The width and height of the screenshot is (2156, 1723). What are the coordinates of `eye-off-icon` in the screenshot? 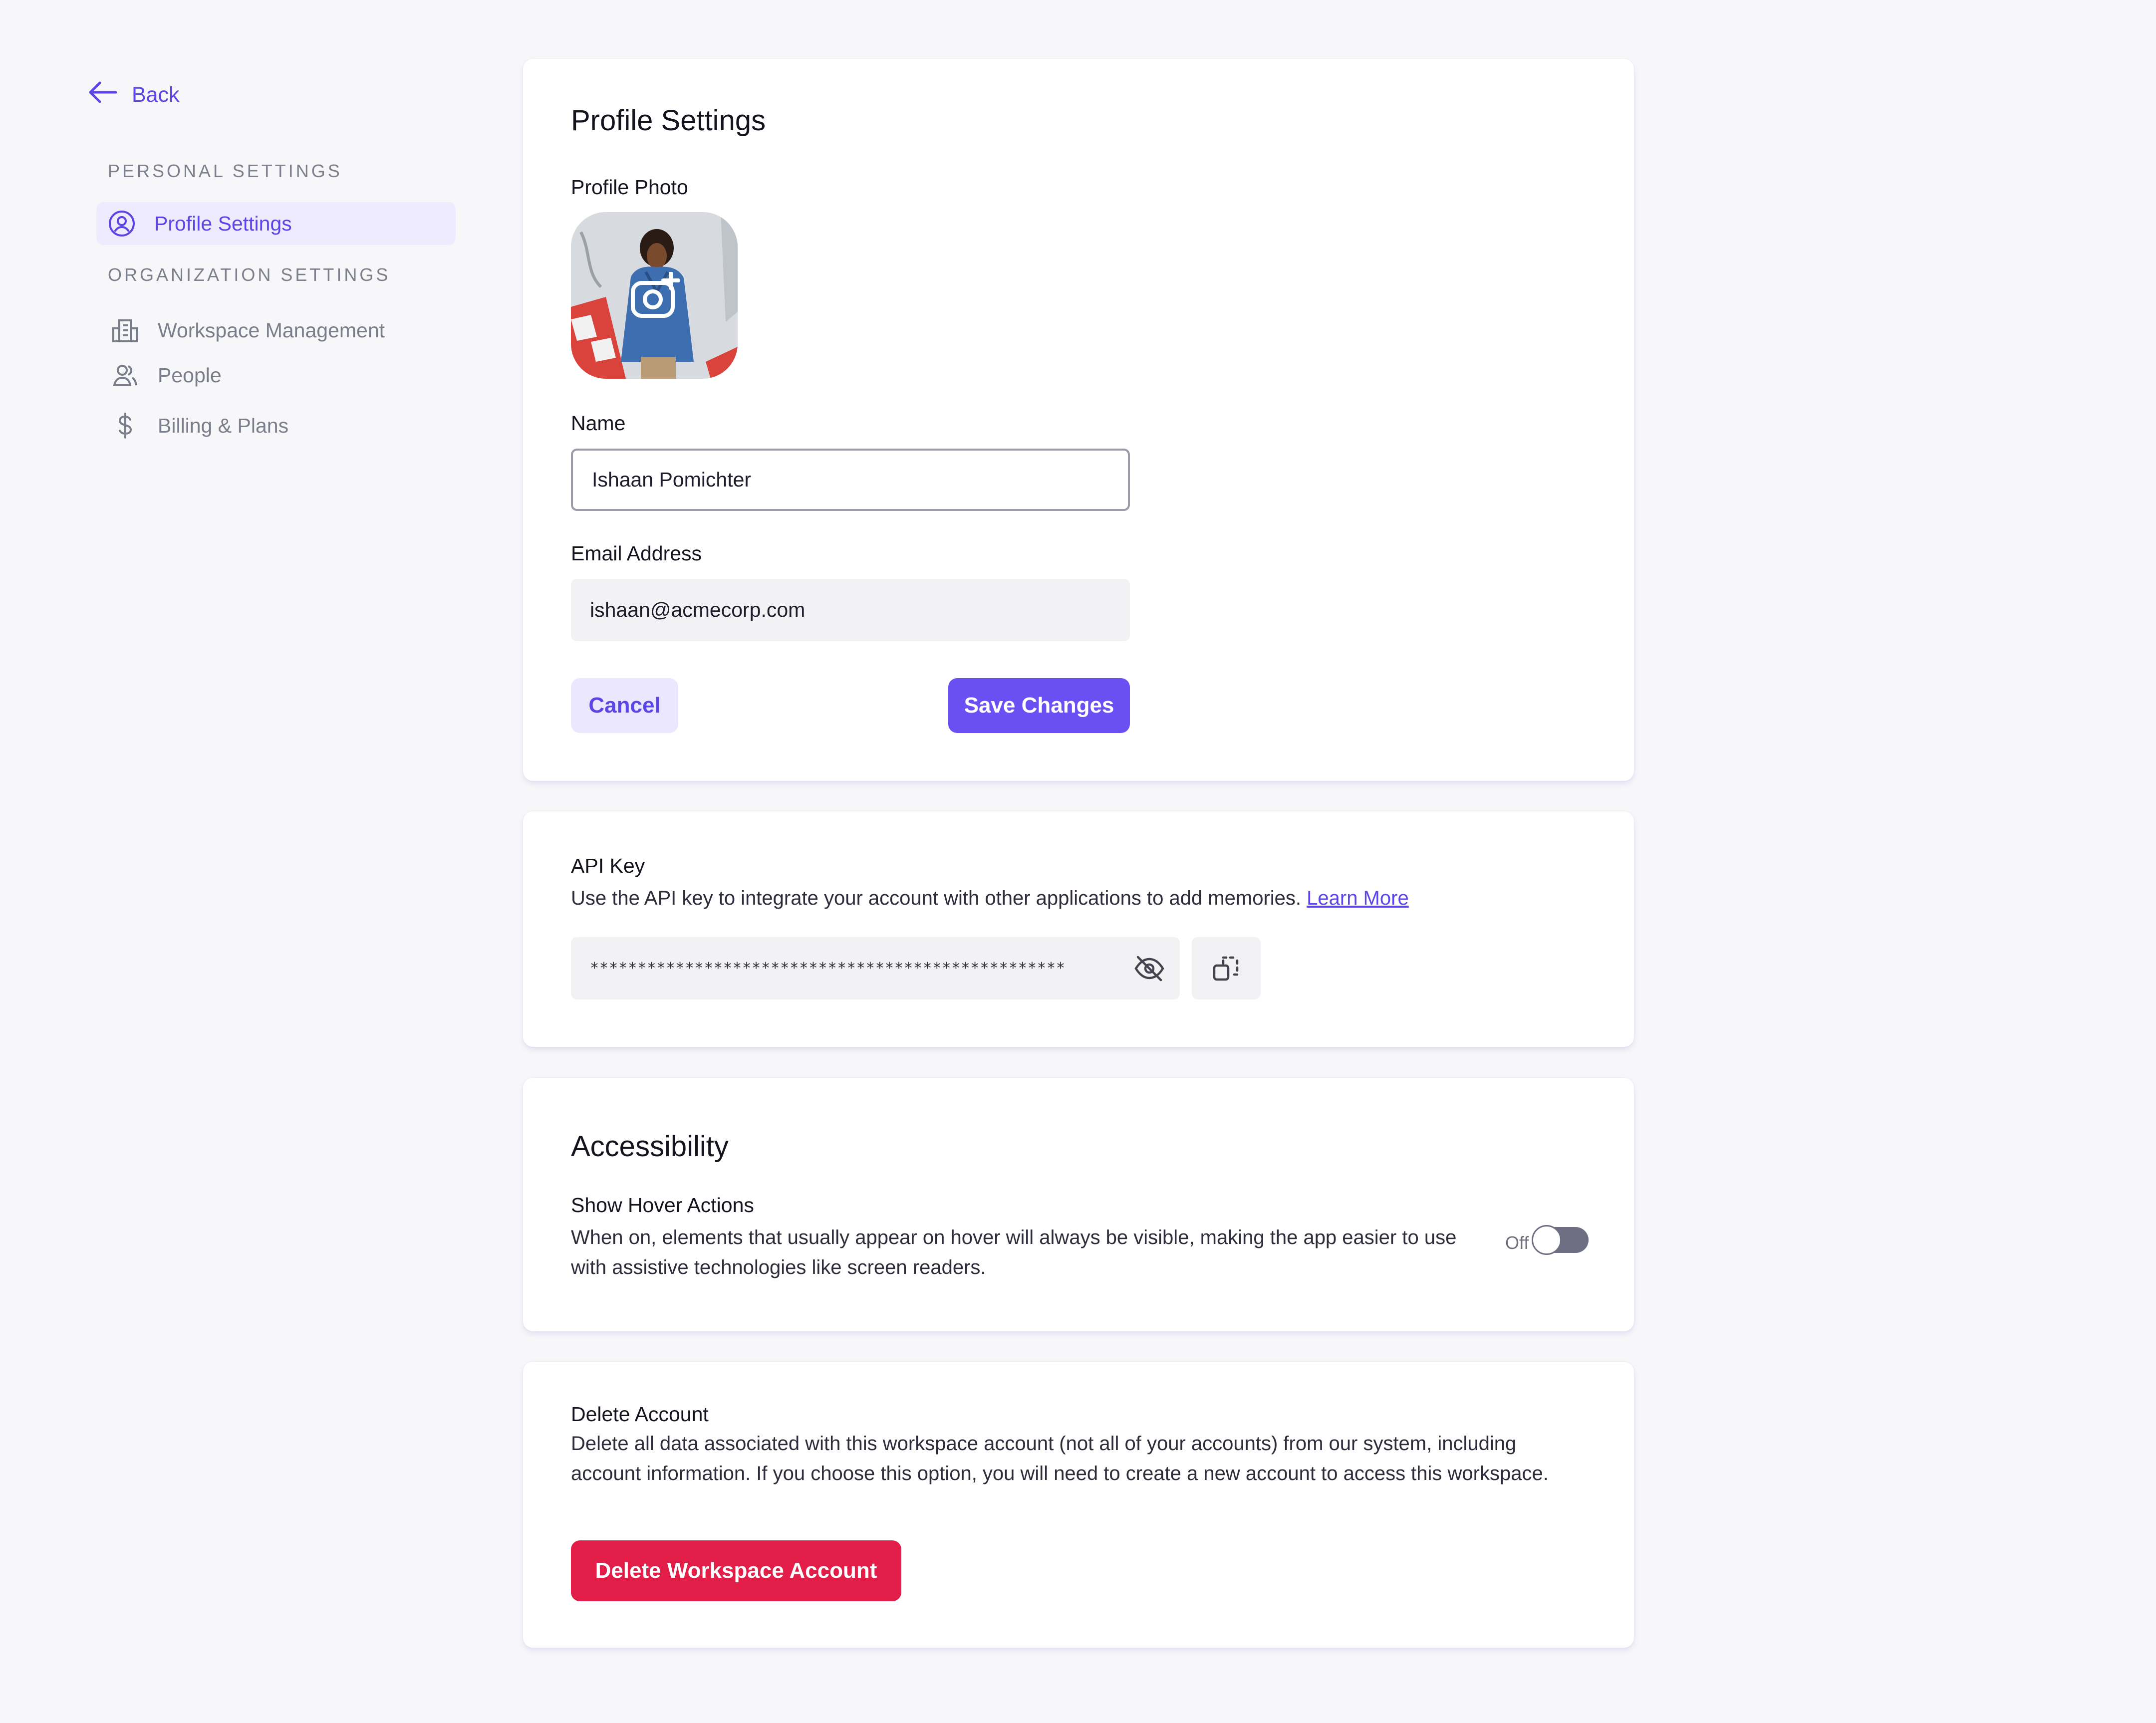 It's located at (1149, 968).